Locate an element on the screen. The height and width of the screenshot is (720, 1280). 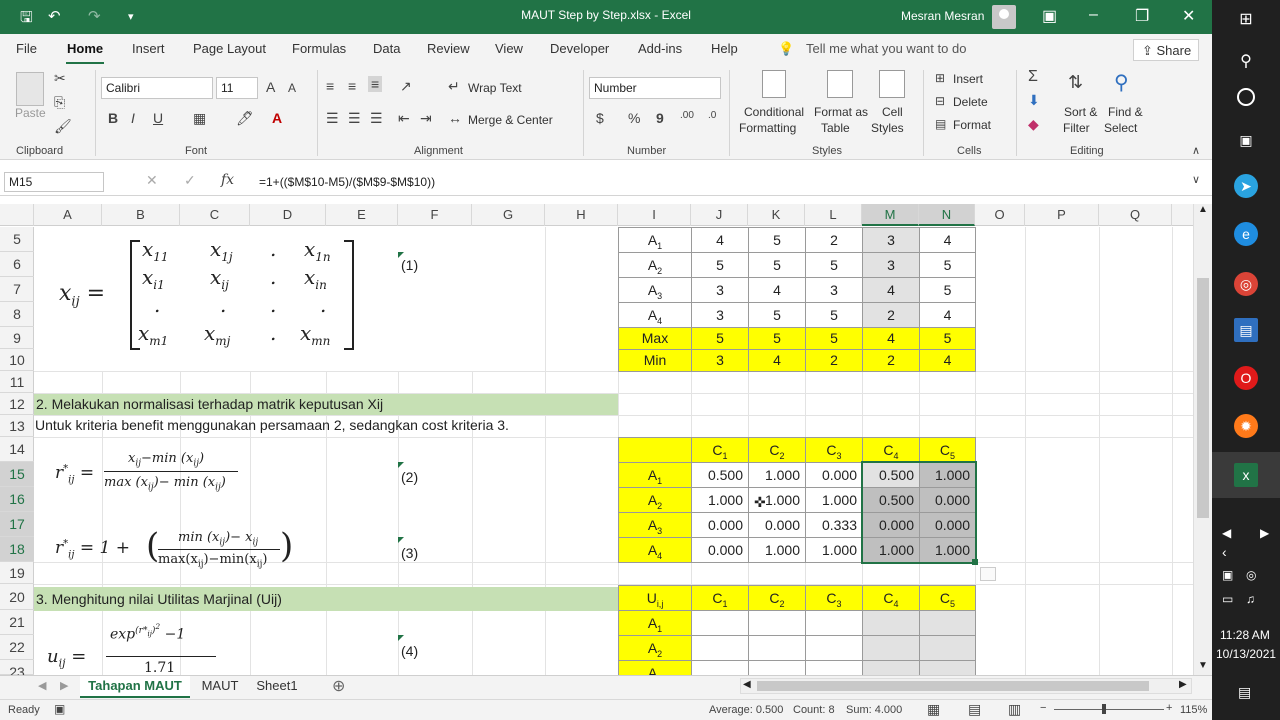
font-color-icon: A is located at coordinates (277, 118).